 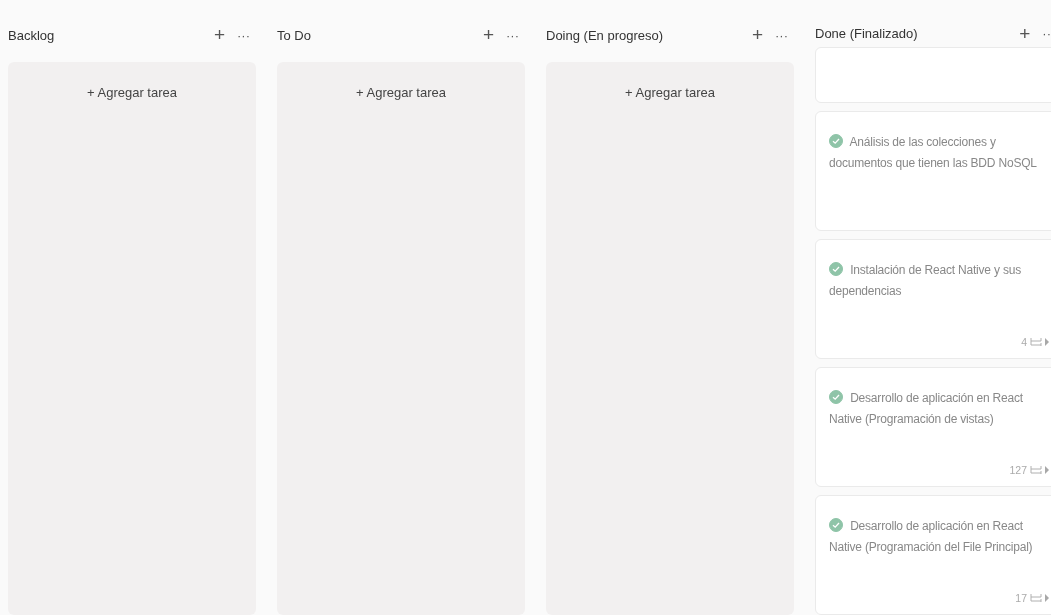 What do you see at coordinates (32, 35) in the screenshot?
I see `column-title: Backlog` at bounding box center [32, 35].